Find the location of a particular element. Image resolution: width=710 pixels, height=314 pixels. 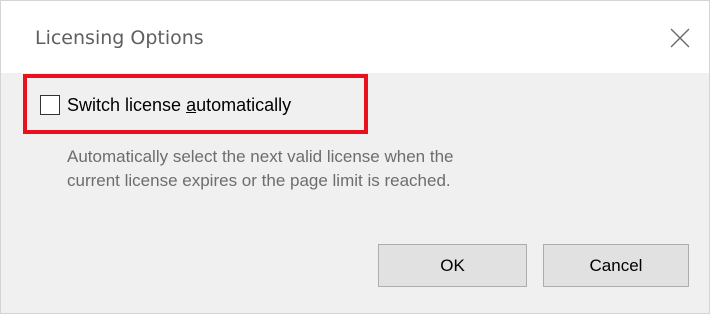

checkbox-label-prefix: Switch license is located at coordinates (127, 104).